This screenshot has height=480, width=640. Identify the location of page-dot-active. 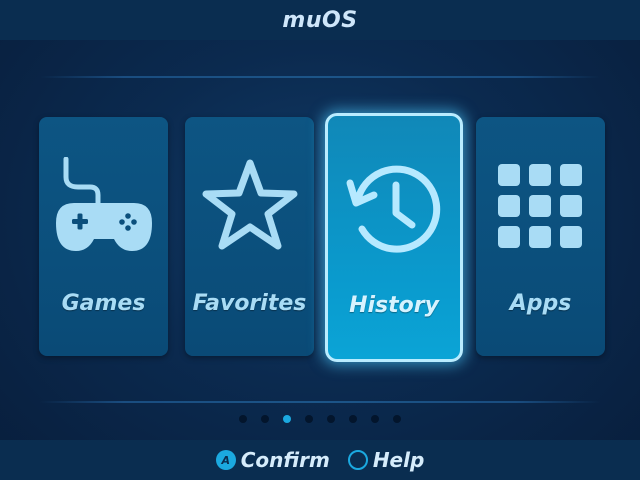
(287, 419).